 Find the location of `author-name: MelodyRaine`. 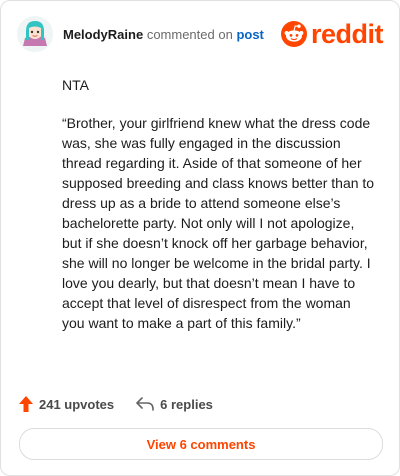

author-name: MelodyRaine is located at coordinates (103, 34).